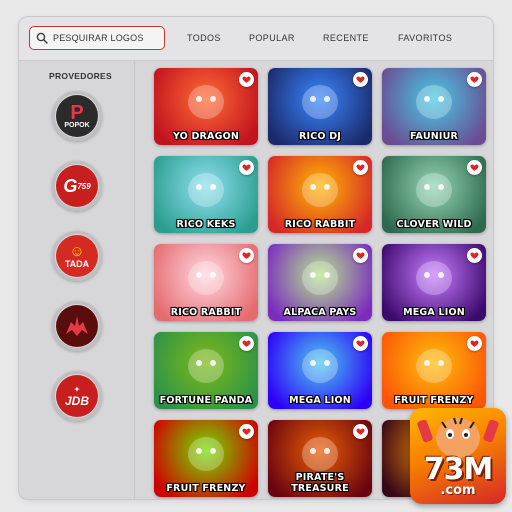  Describe the element at coordinates (206, 106) in the screenshot. I see `game-card: YO DRAGON` at that location.